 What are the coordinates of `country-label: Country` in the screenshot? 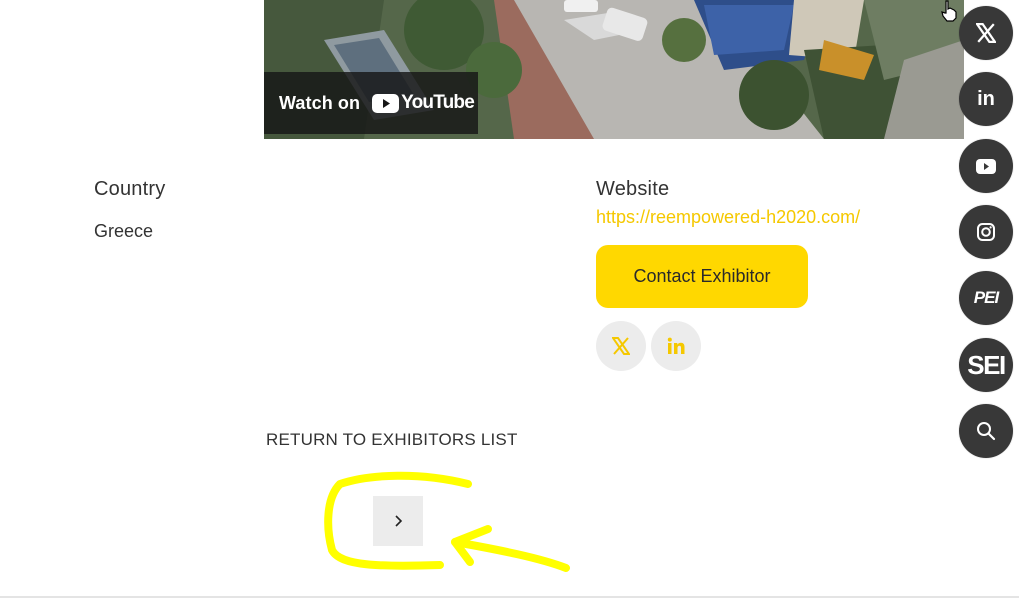 It's located at (130, 189).